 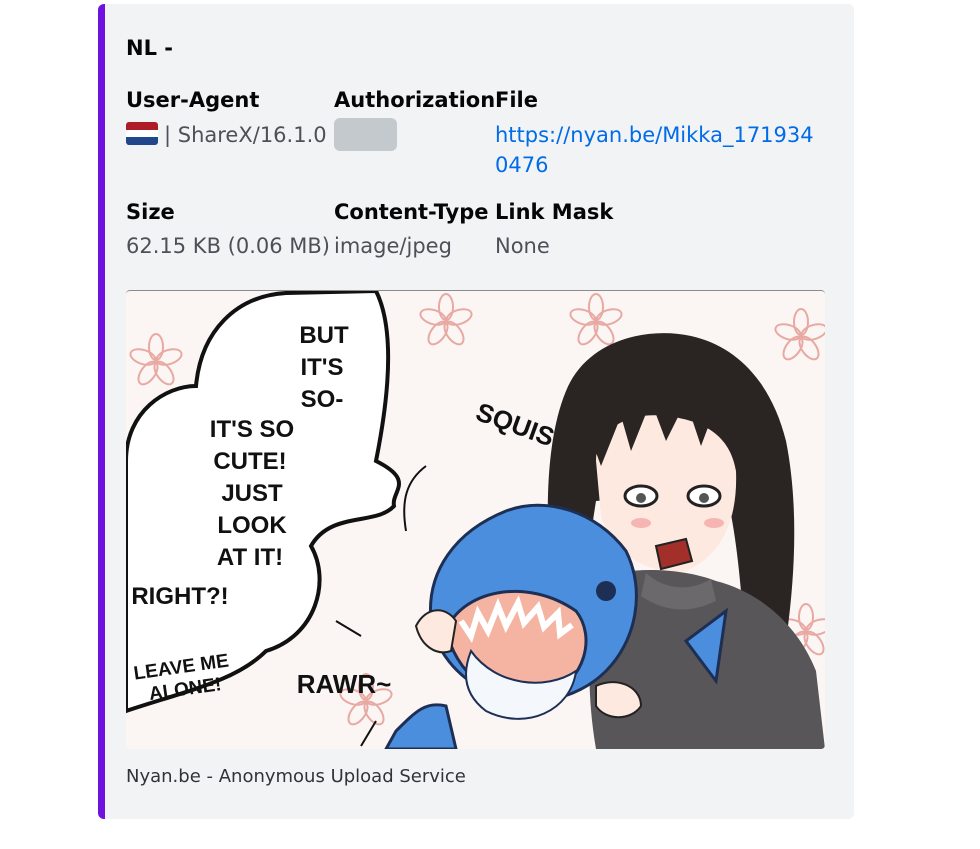 I want to click on field-value-link-mask: None, so click(x=522, y=246).